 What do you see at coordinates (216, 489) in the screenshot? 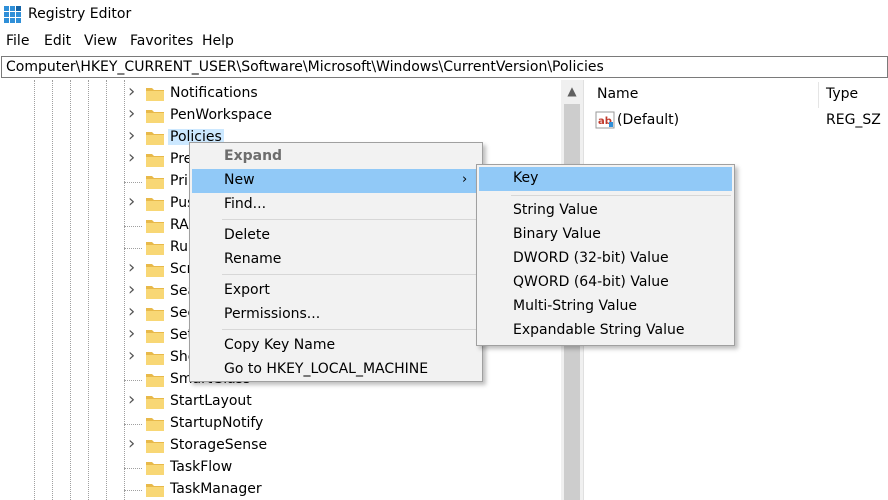
I see `tree-item-label: TaskManager` at bounding box center [216, 489].